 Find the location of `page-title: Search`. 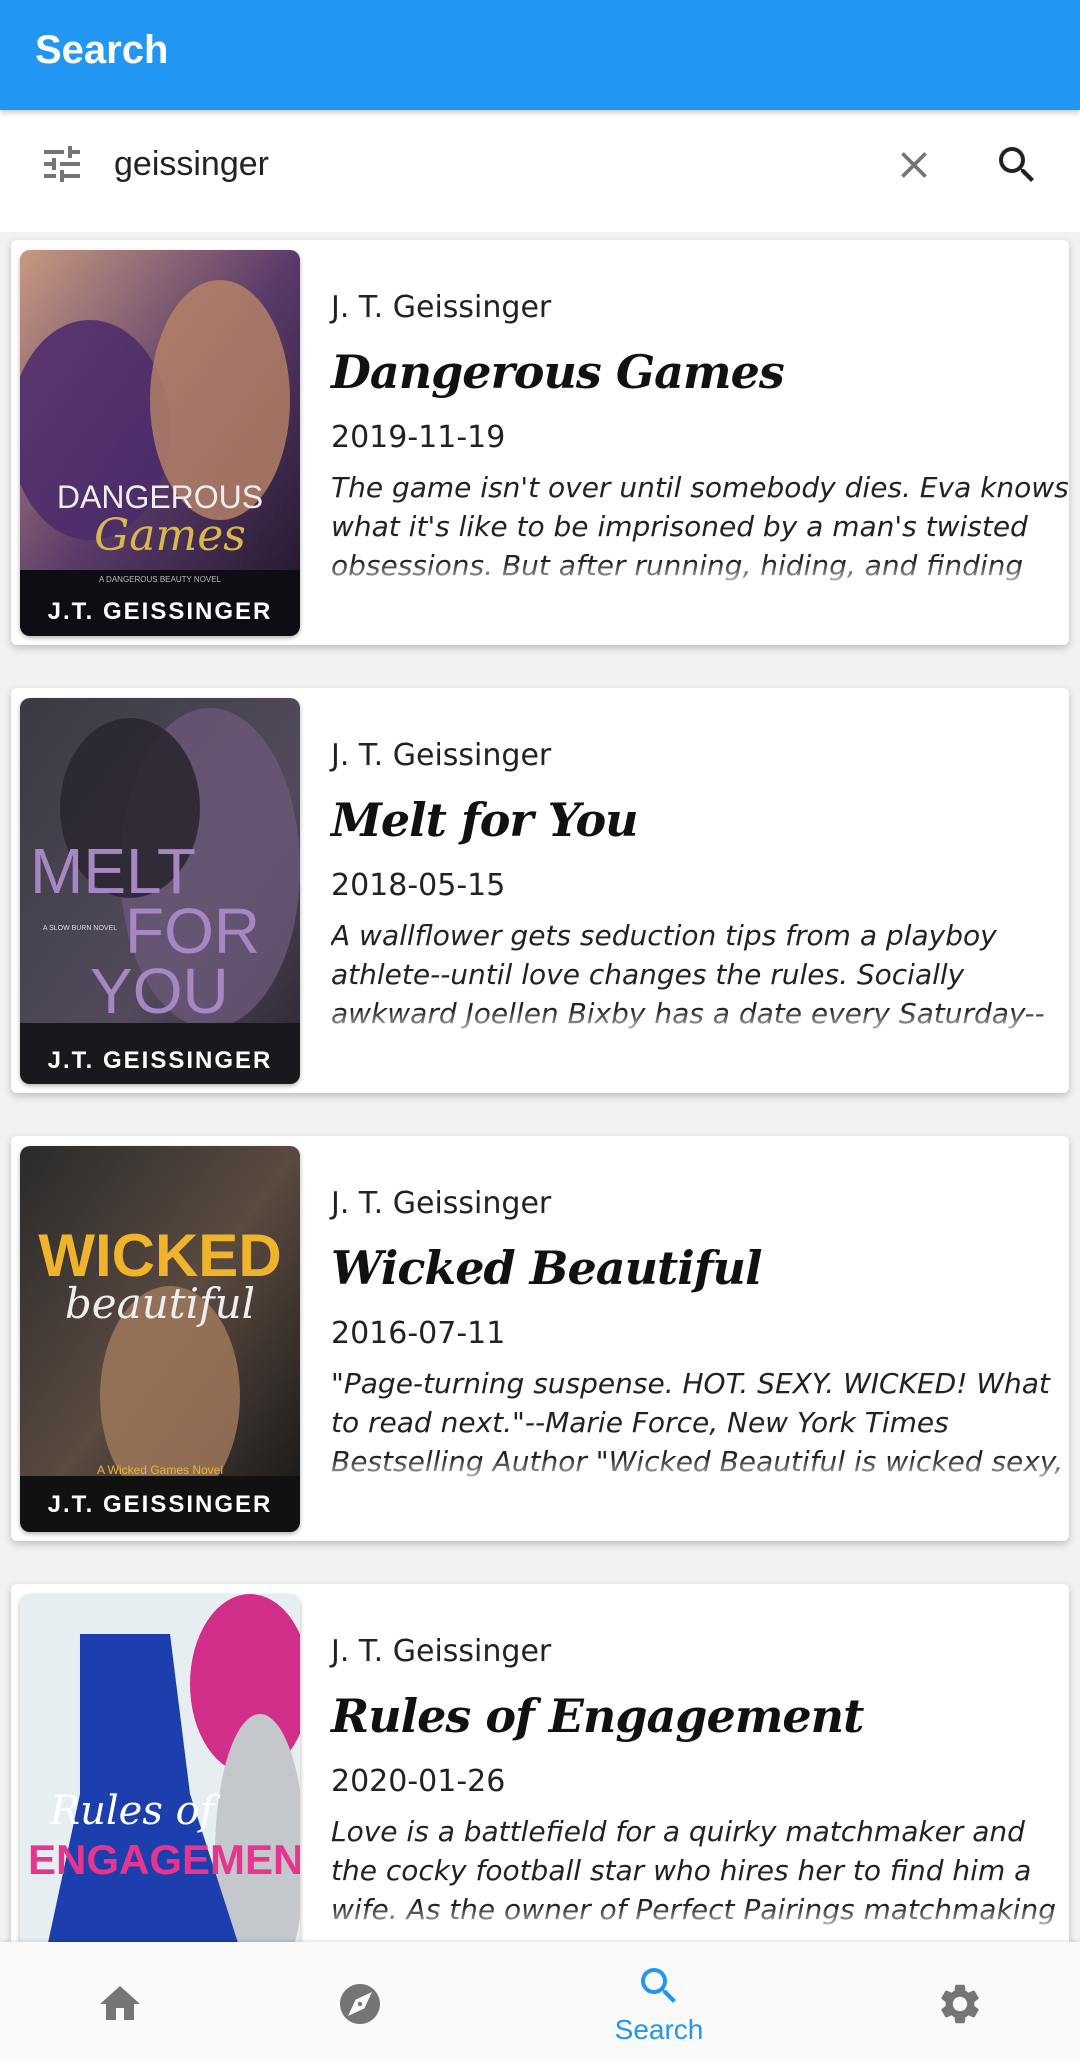

page-title: Search is located at coordinates (102, 50).